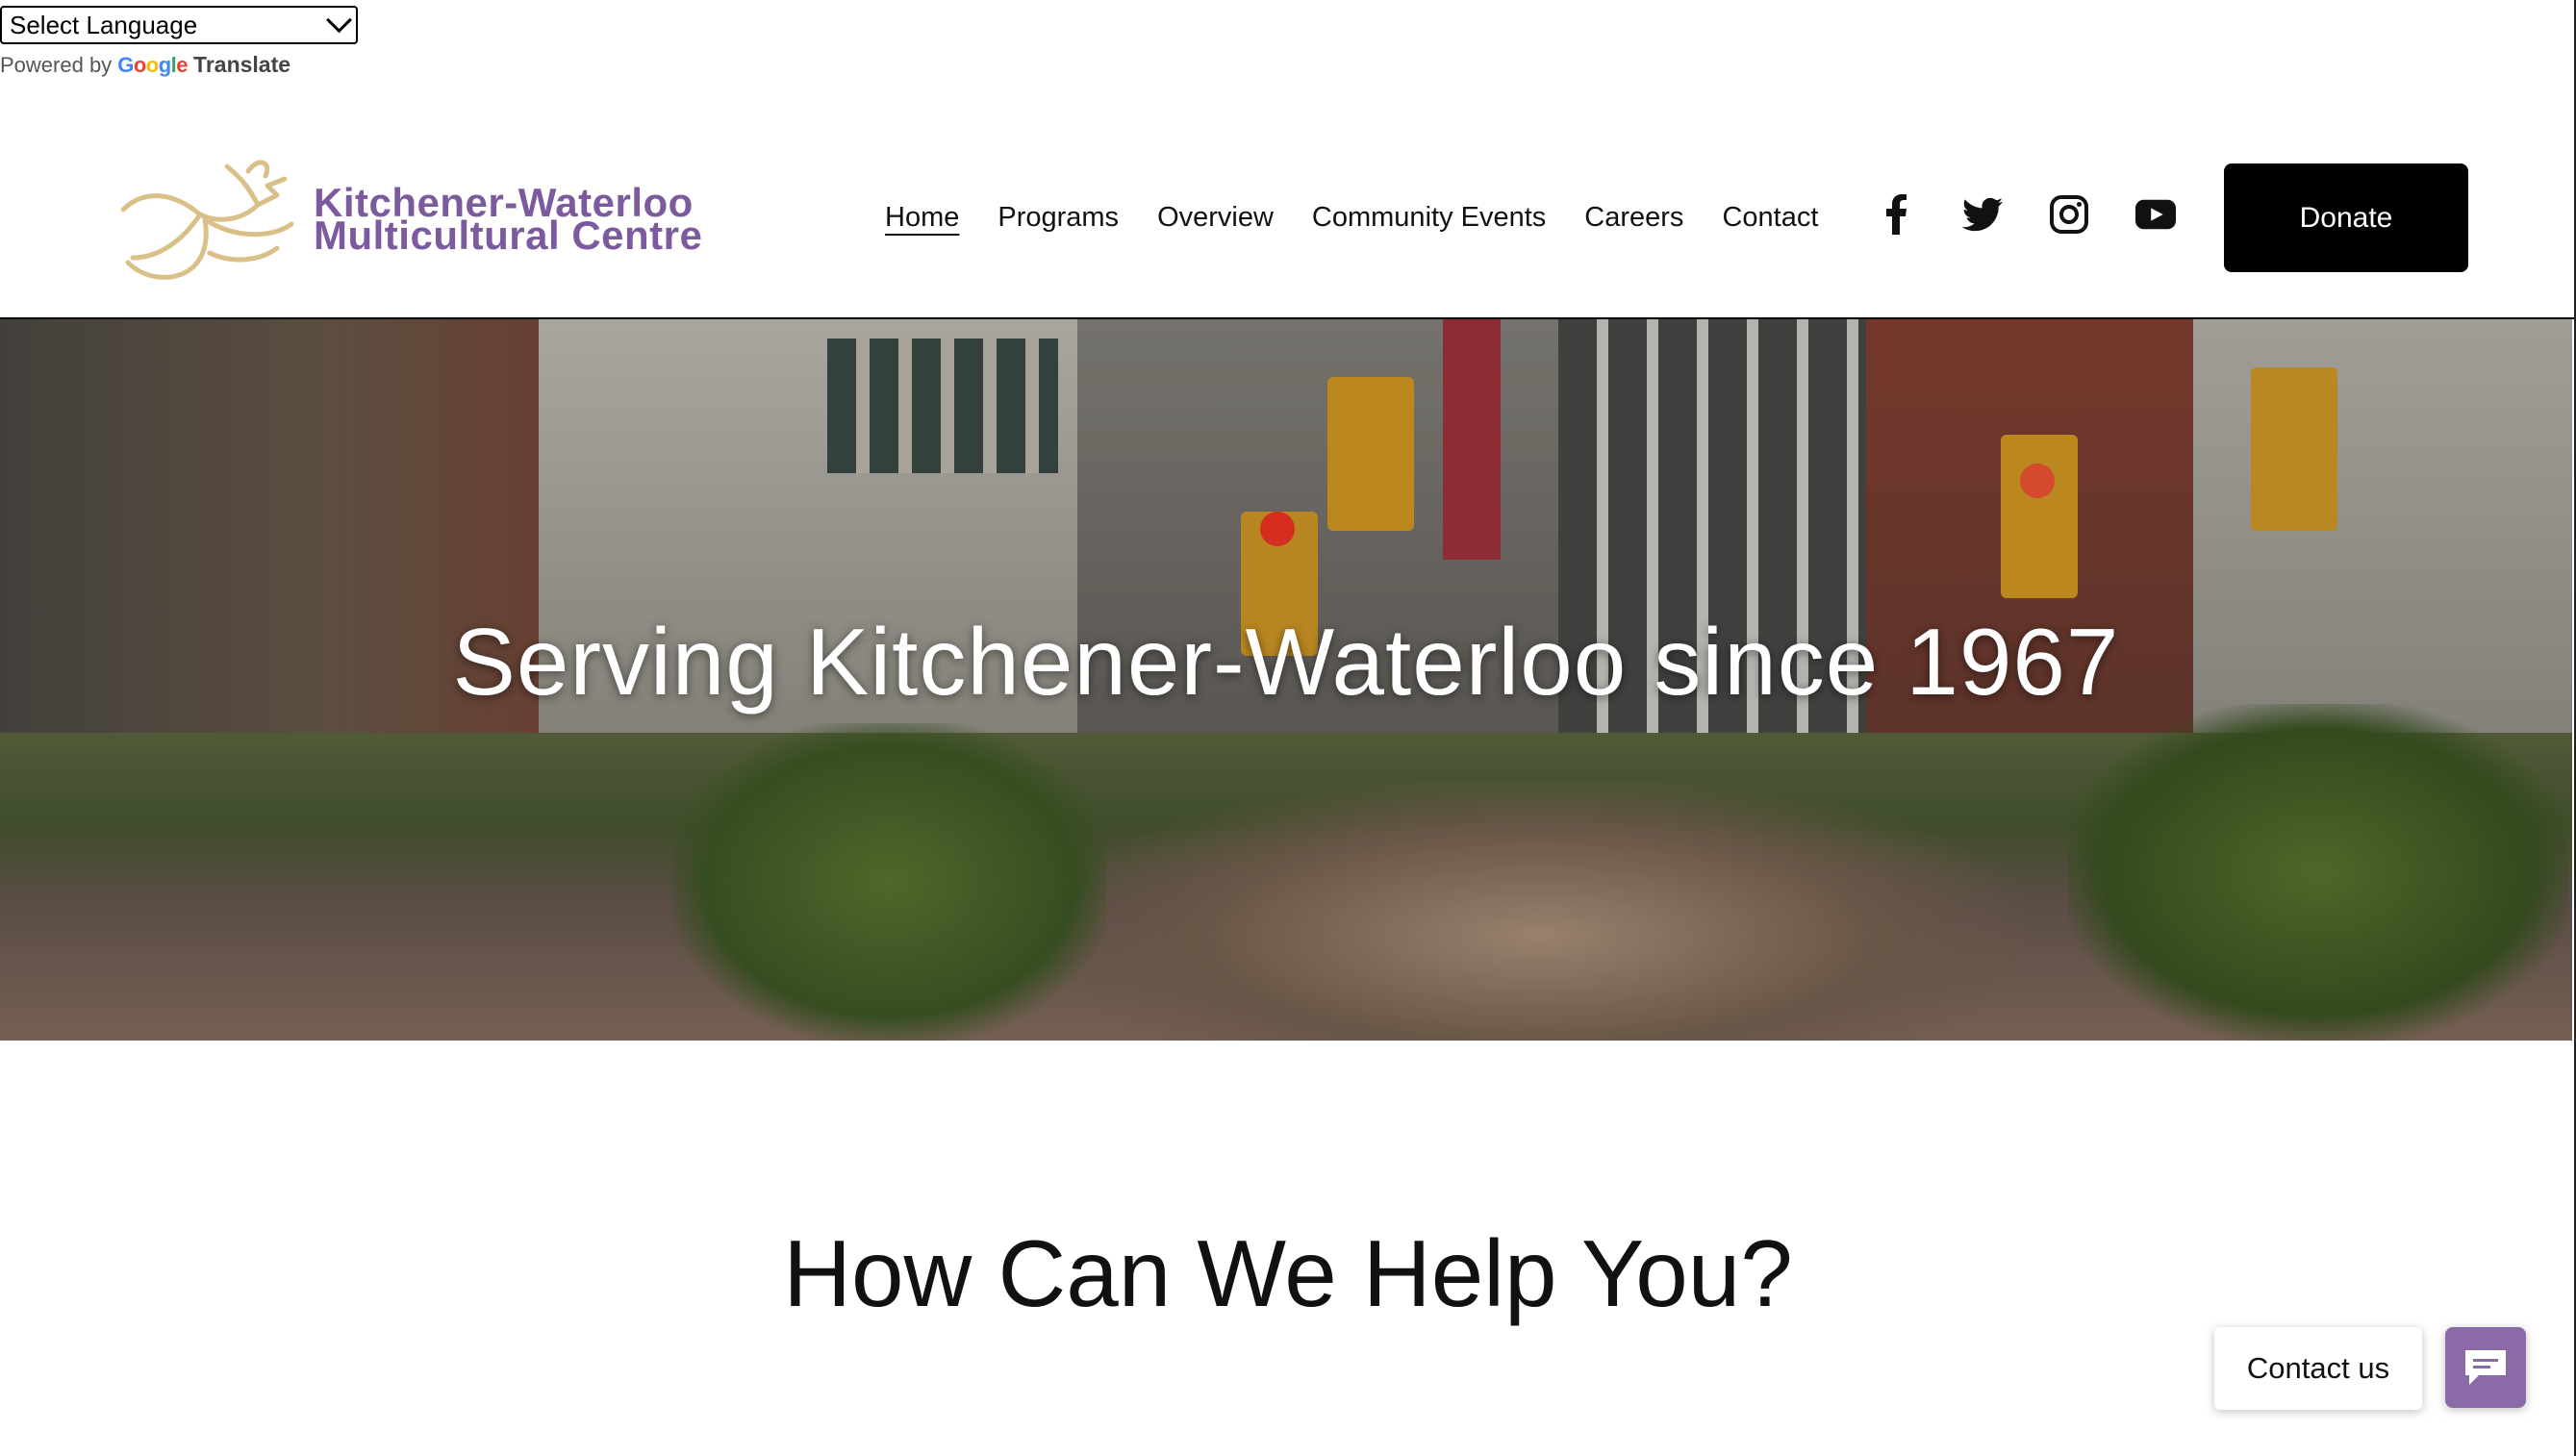 The image size is (2576, 1456). I want to click on donate-button: Donate, so click(2346, 218).